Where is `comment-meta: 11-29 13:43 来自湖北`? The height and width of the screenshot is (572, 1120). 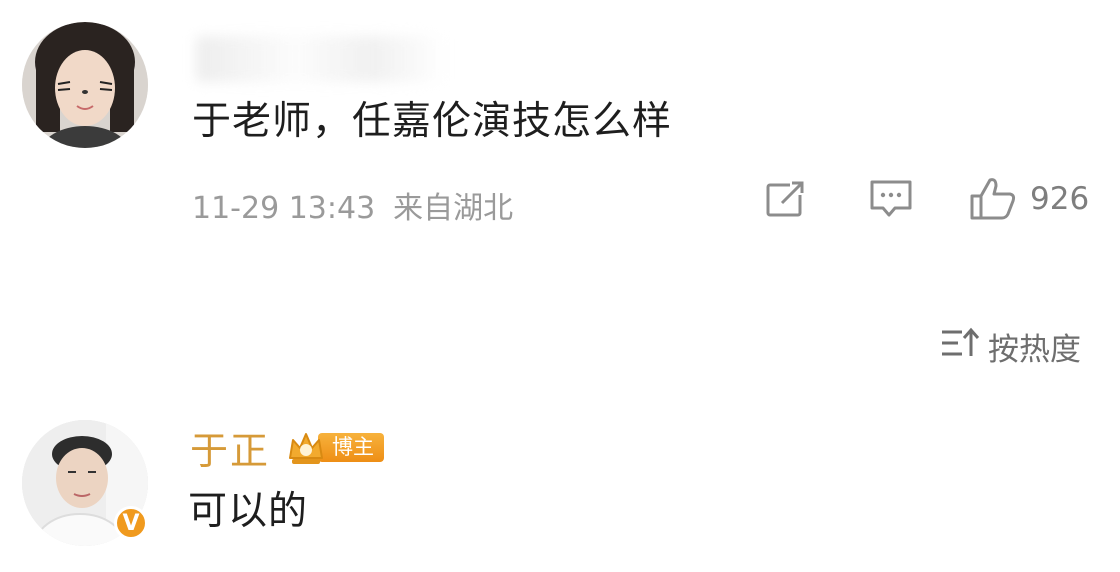
comment-meta: 11-29 13:43 来自湖北 is located at coordinates (352, 205).